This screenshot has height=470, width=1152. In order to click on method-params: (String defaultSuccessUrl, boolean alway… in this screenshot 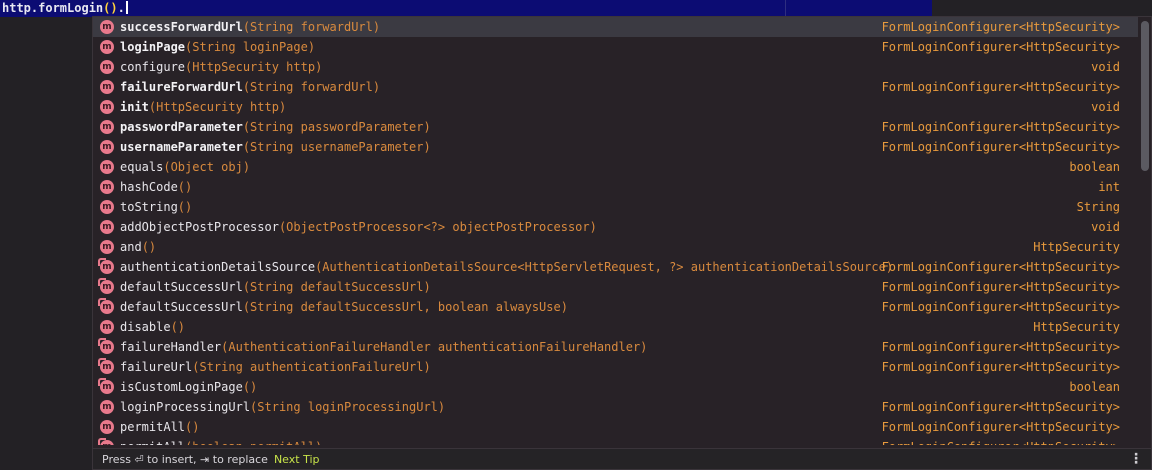, I will do `click(405, 307)`.